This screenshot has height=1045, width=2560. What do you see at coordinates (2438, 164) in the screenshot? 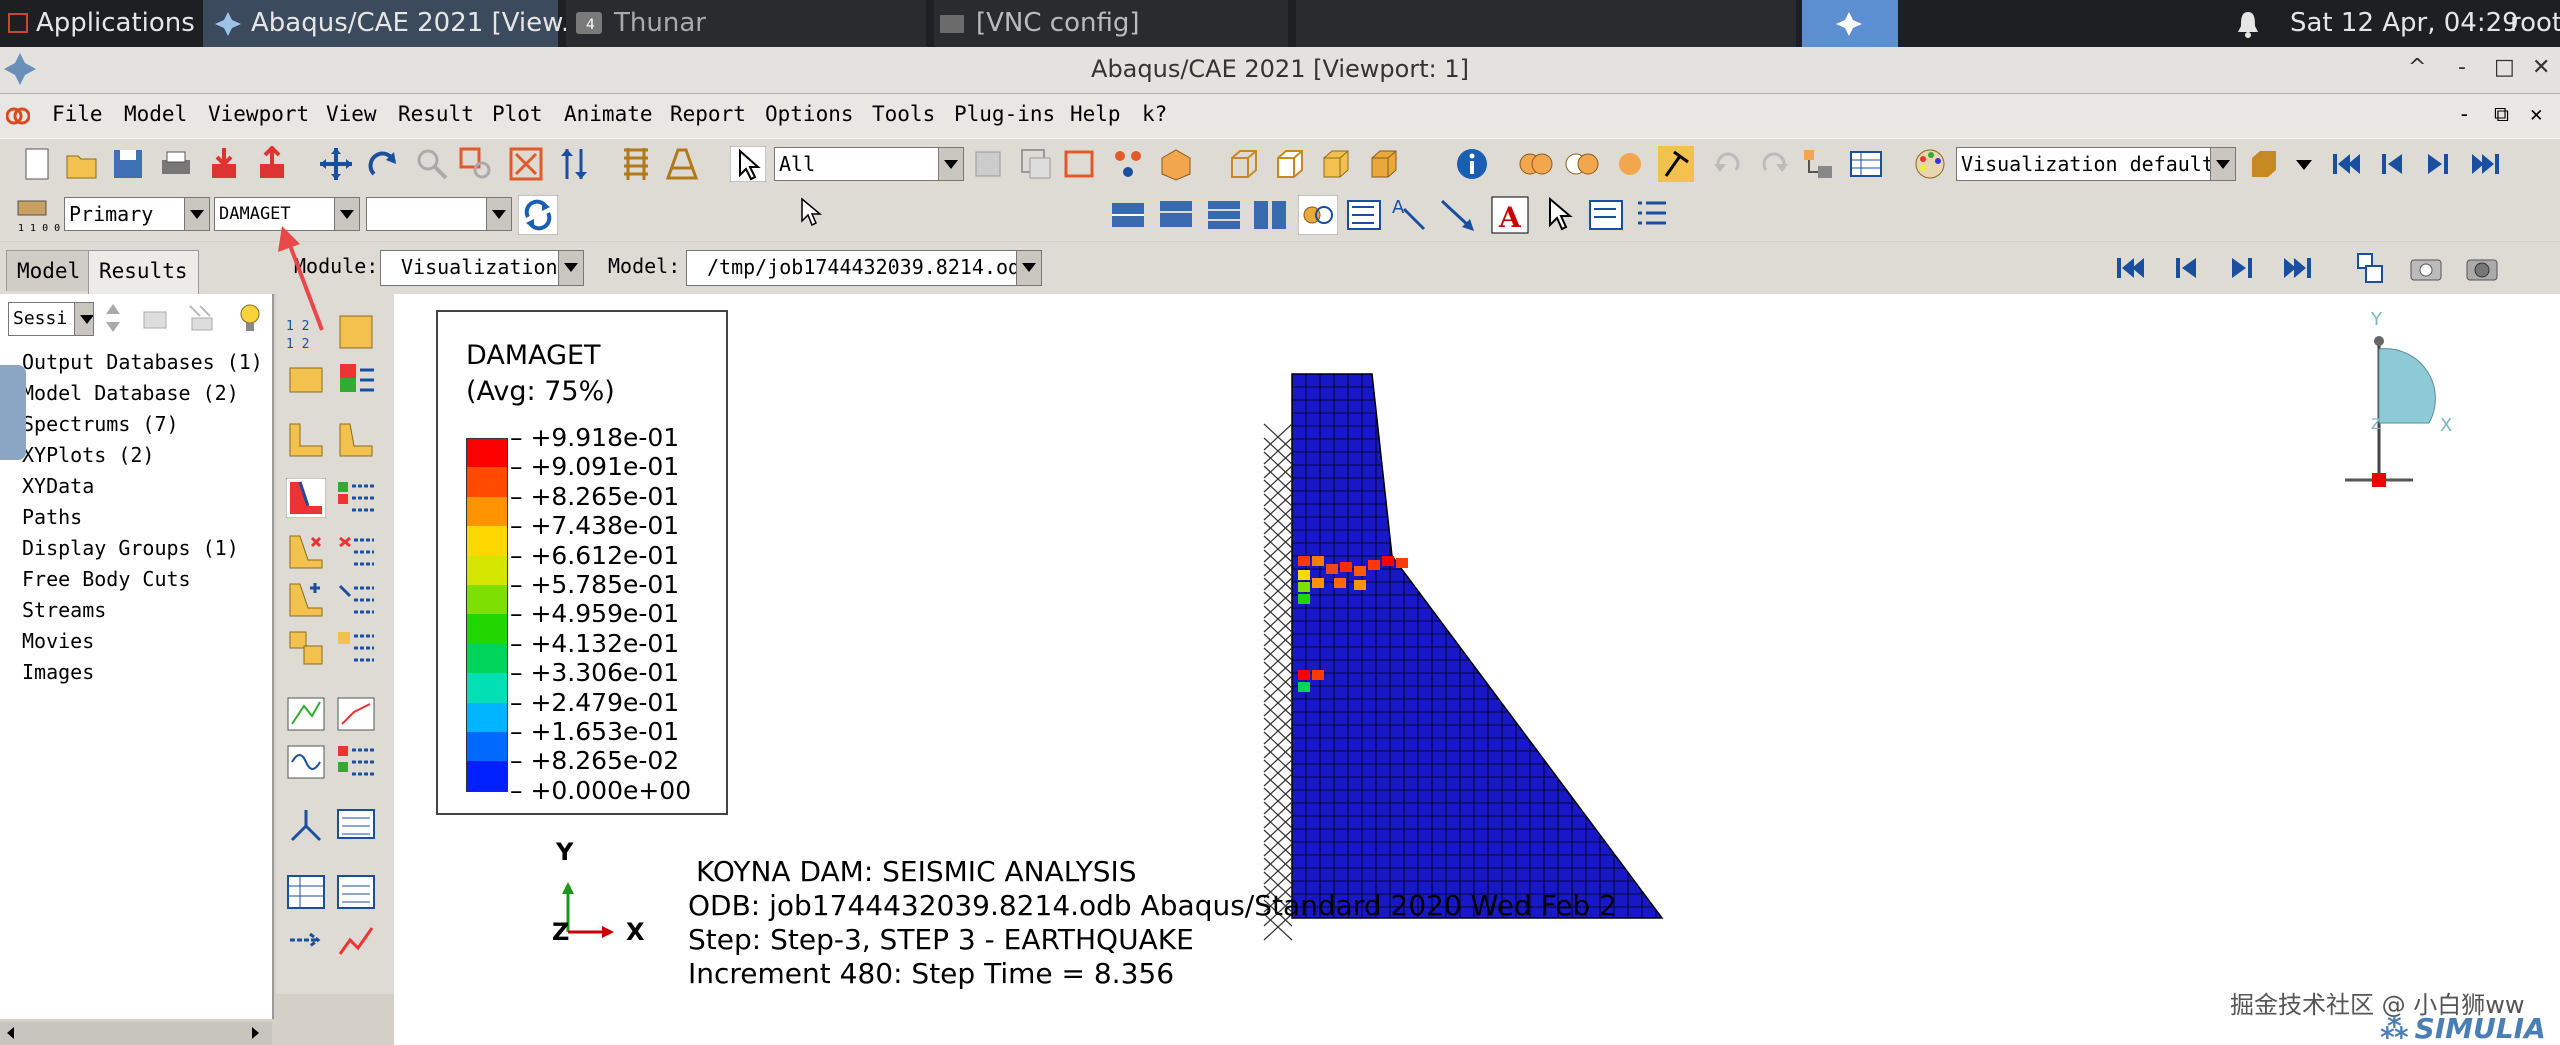
I see `next-frame-icon` at bounding box center [2438, 164].